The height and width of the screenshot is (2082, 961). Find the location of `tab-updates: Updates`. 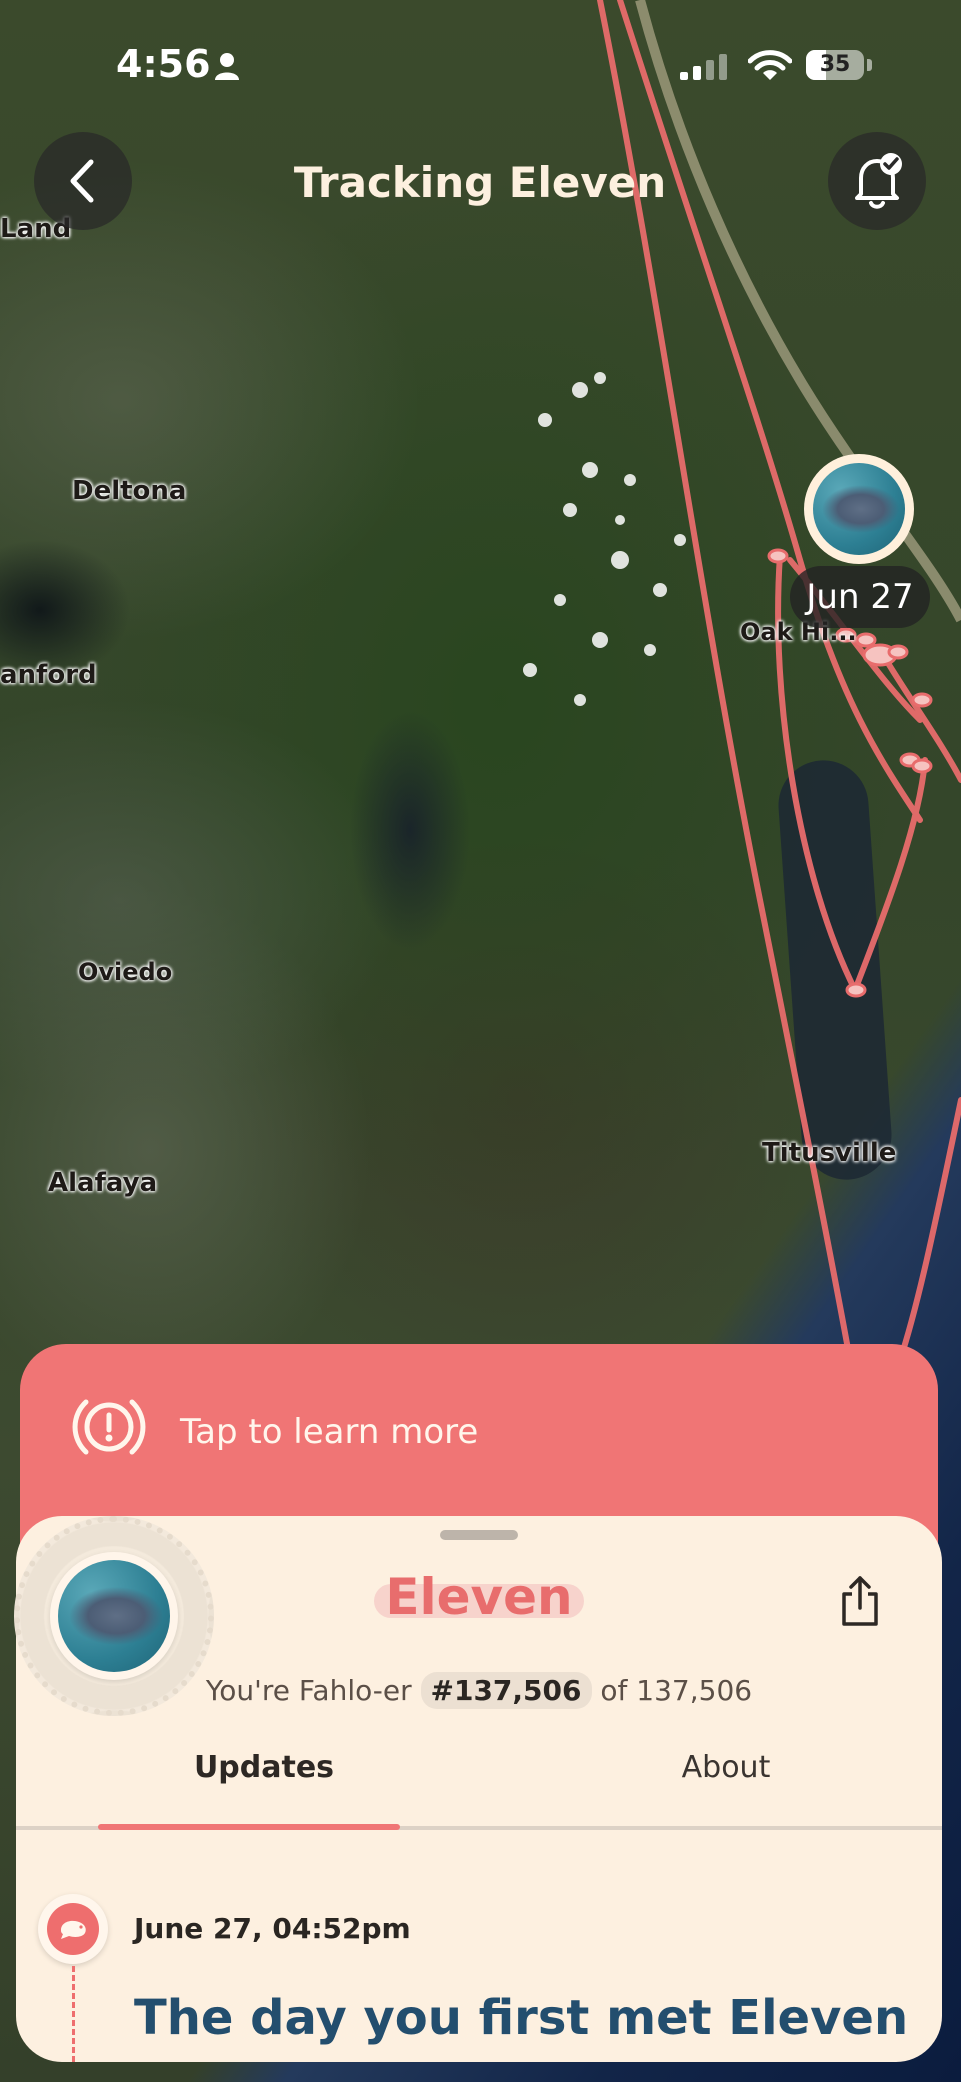

tab-updates: Updates is located at coordinates (264, 1767).